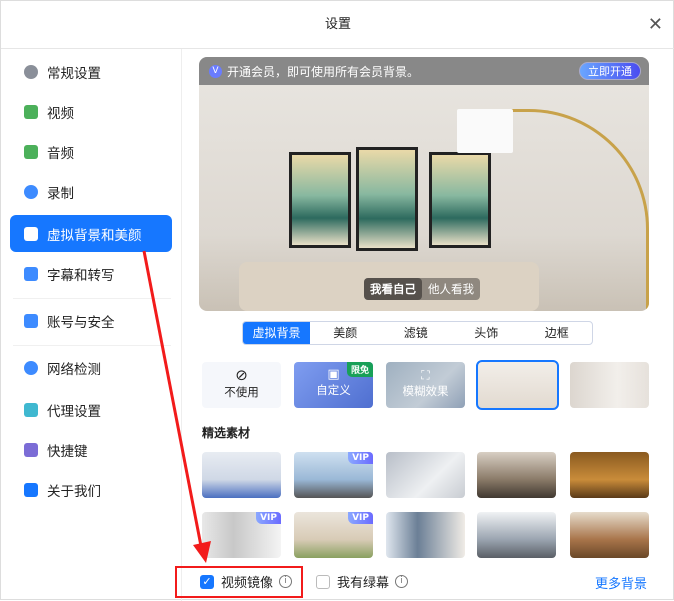 The image size is (674, 601). Describe the element at coordinates (239, 582) in the screenshot. I see `annotation-highlight-box` at that location.